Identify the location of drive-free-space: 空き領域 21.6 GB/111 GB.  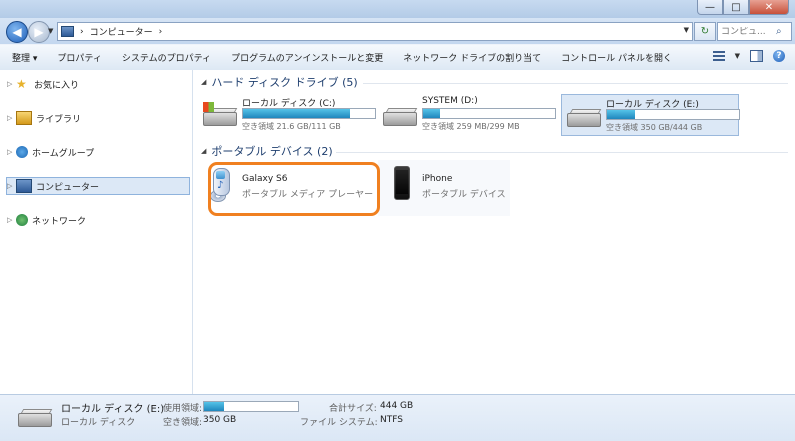
(291, 126).